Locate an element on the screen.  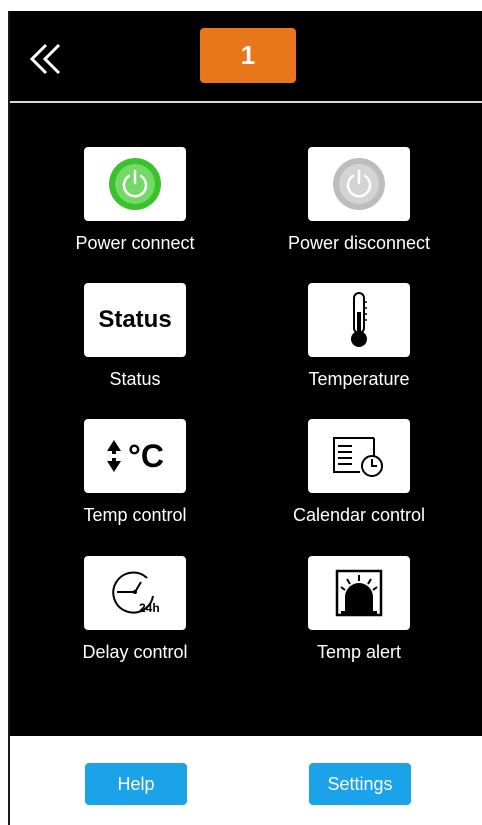
footer-bar: Help Settings is located at coordinates (246, 780).